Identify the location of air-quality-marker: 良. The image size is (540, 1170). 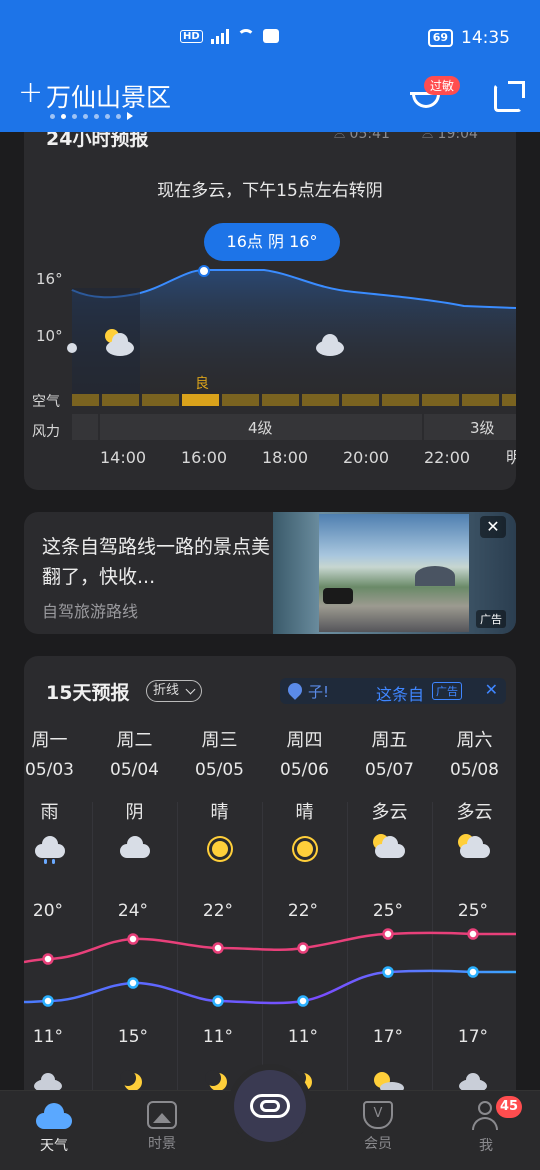
(202, 384).